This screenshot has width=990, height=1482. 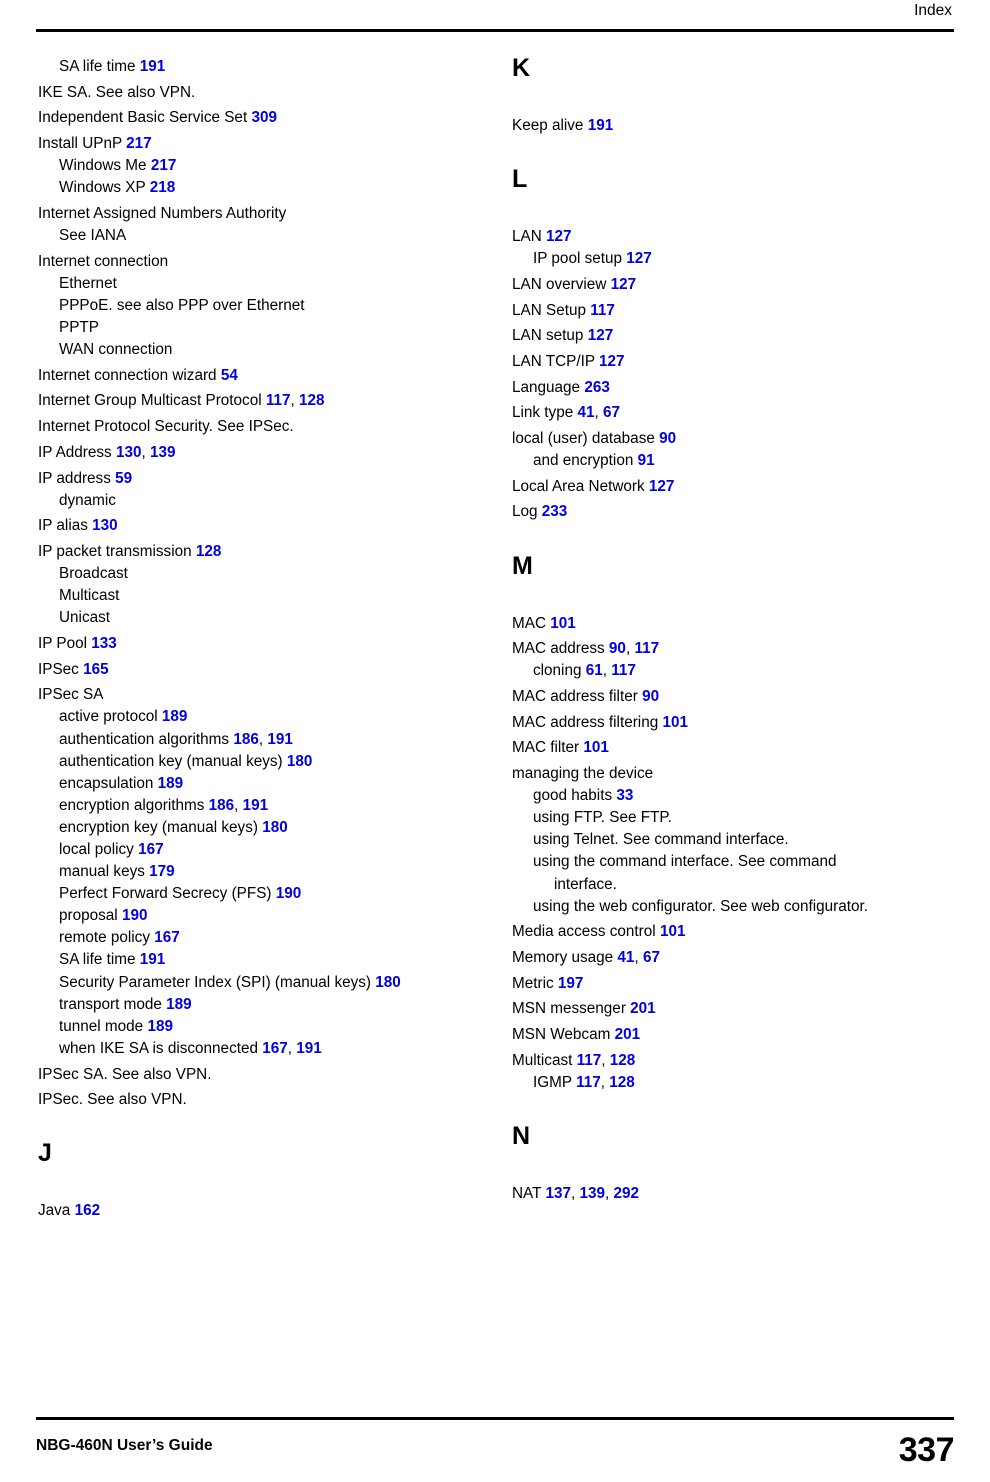 I want to click on index-page-ref: 137, so click(x=558, y=1193).